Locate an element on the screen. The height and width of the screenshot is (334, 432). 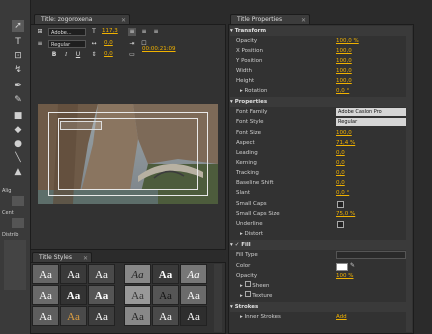
prop-row-opacity-fill: Opacity 100 % is located at coordinates (295, 276).